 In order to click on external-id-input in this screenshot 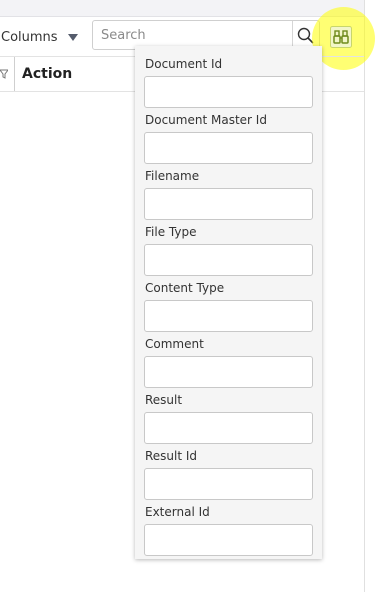, I will do `click(228, 540)`.